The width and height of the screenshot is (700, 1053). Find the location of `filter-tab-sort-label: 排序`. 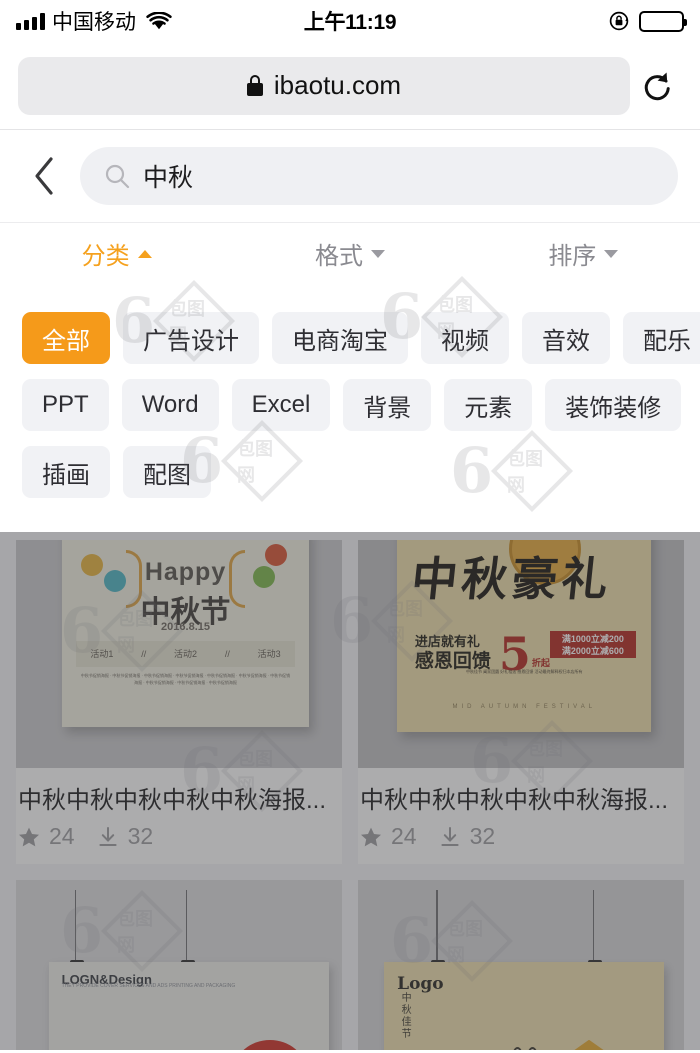

filter-tab-sort-label: 排序 is located at coordinates (572, 256).